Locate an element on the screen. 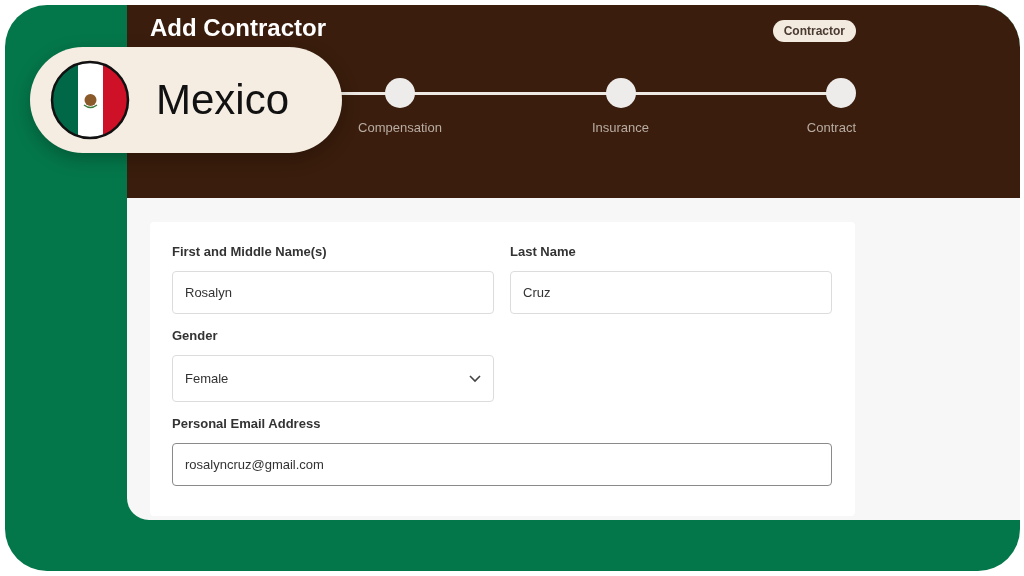 The image size is (1024, 576). step-label: Insurance is located at coordinates (620, 127).